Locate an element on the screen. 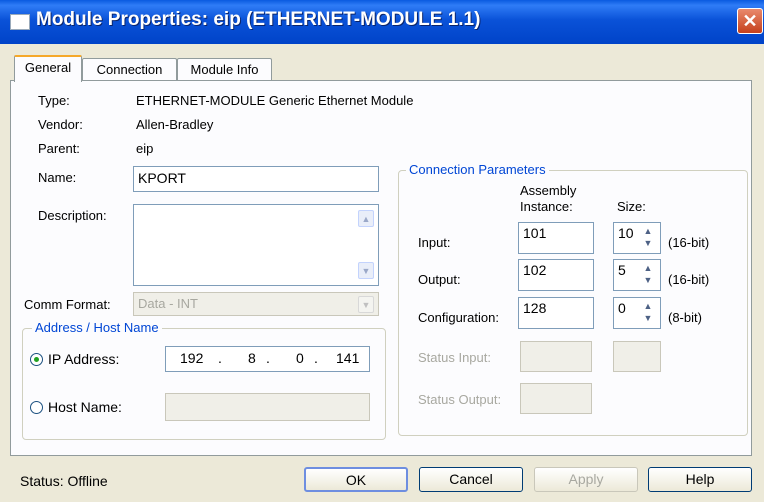 The image size is (764, 502). cancel-button: Cancel is located at coordinates (471, 479).